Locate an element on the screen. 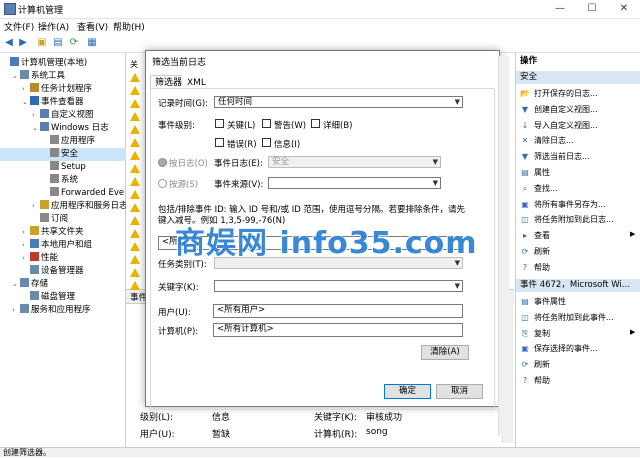 The image size is (640, 458). tree-node: ⌄ 事件查看器 is located at coordinates (71, 102).